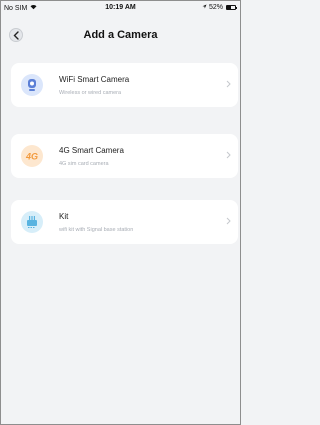 This screenshot has height=425, width=320. Describe the element at coordinates (231, 7) in the screenshot. I see `battery-icon` at that location.